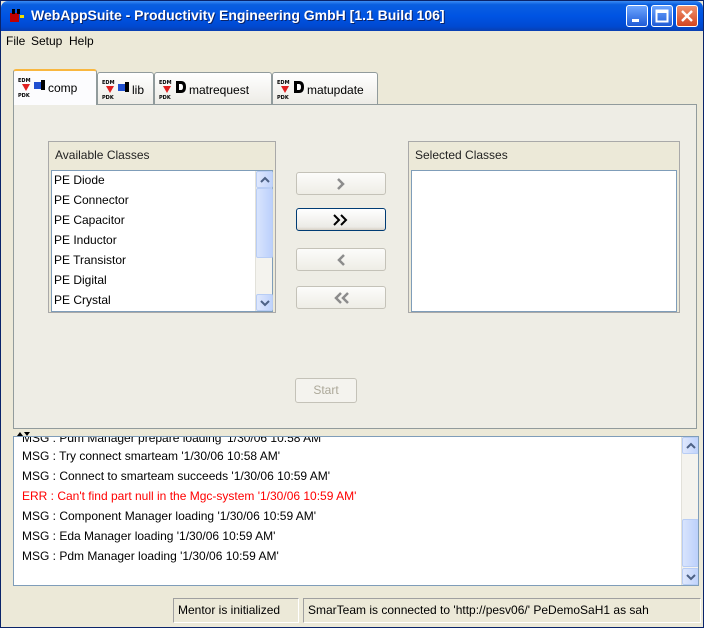 Image resolution: width=704 pixels, height=628 pixels. Describe the element at coordinates (80, 280) in the screenshot. I see `list-item: PE Digital` at that location.